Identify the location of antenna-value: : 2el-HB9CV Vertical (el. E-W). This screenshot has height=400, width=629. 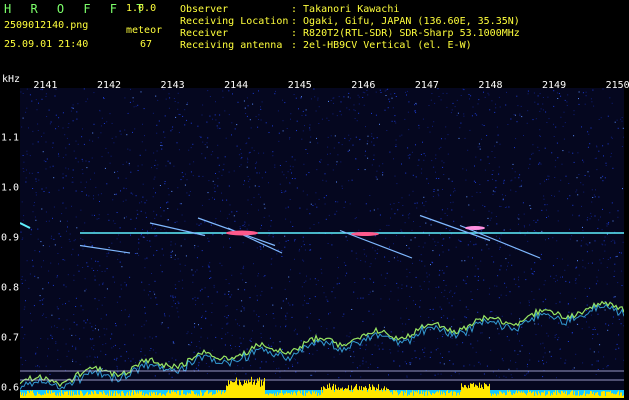
(381, 45).